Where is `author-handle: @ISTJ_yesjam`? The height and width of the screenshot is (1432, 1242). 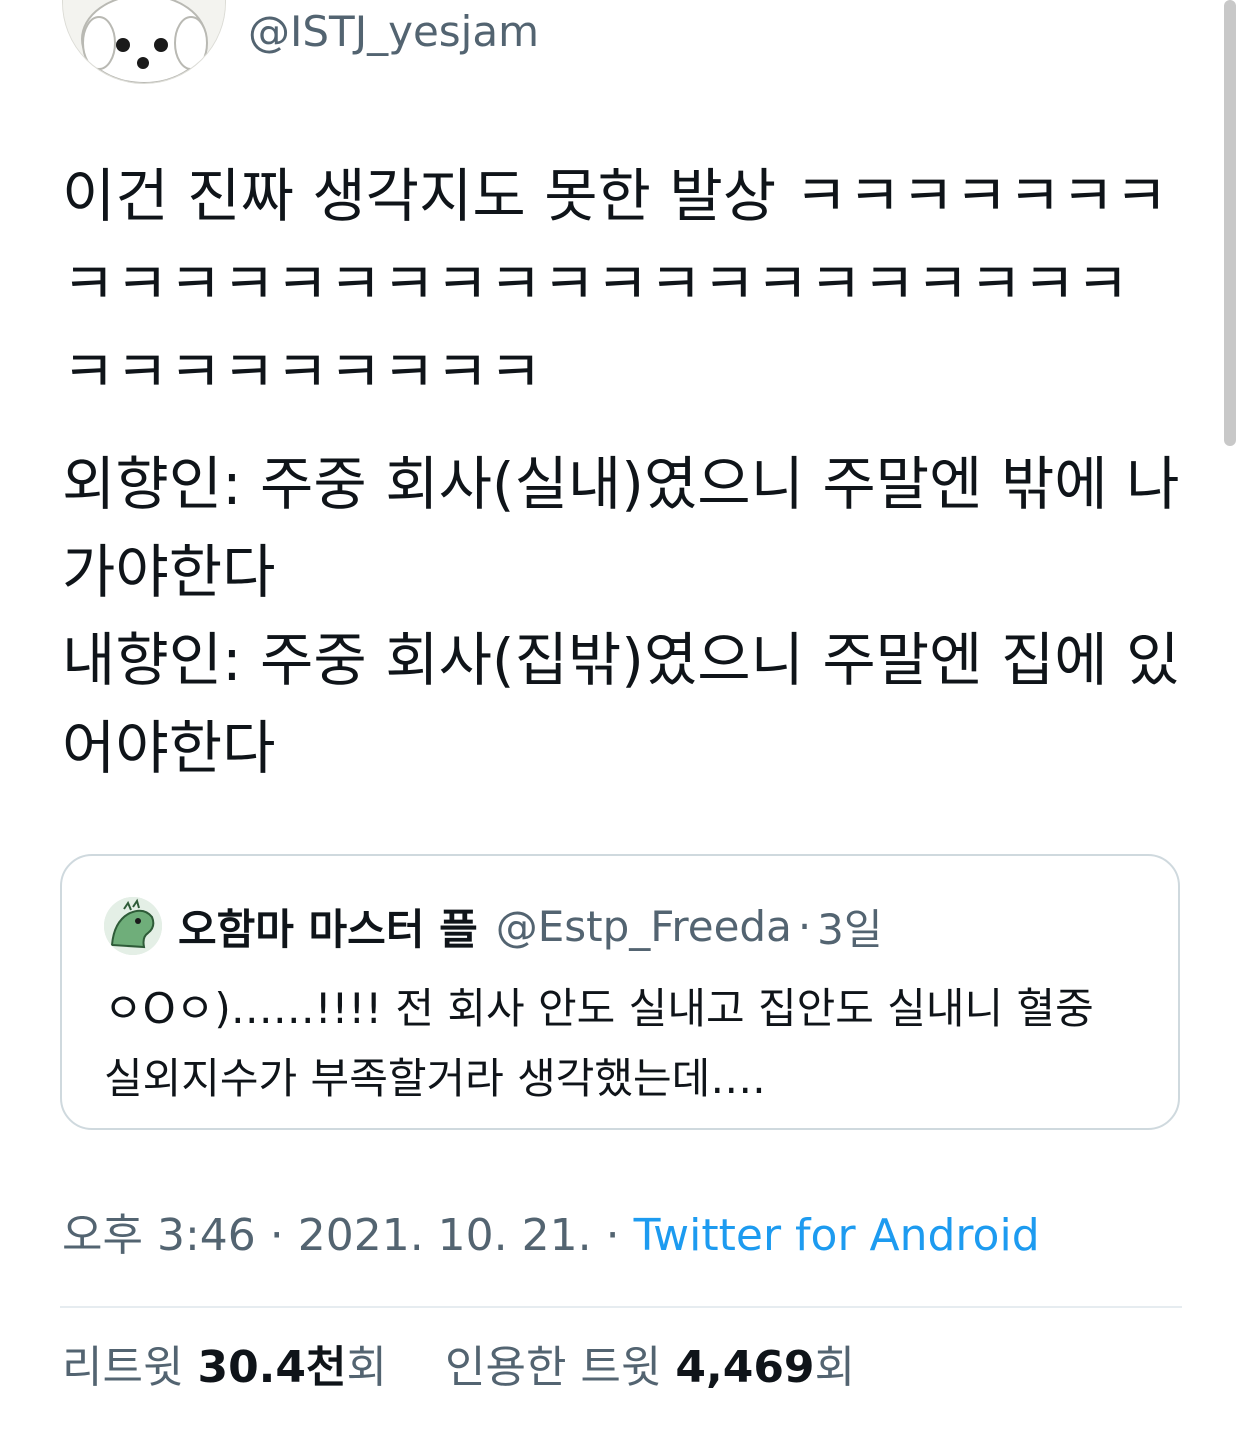 author-handle: @ISTJ_yesjam is located at coordinates (393, 32).